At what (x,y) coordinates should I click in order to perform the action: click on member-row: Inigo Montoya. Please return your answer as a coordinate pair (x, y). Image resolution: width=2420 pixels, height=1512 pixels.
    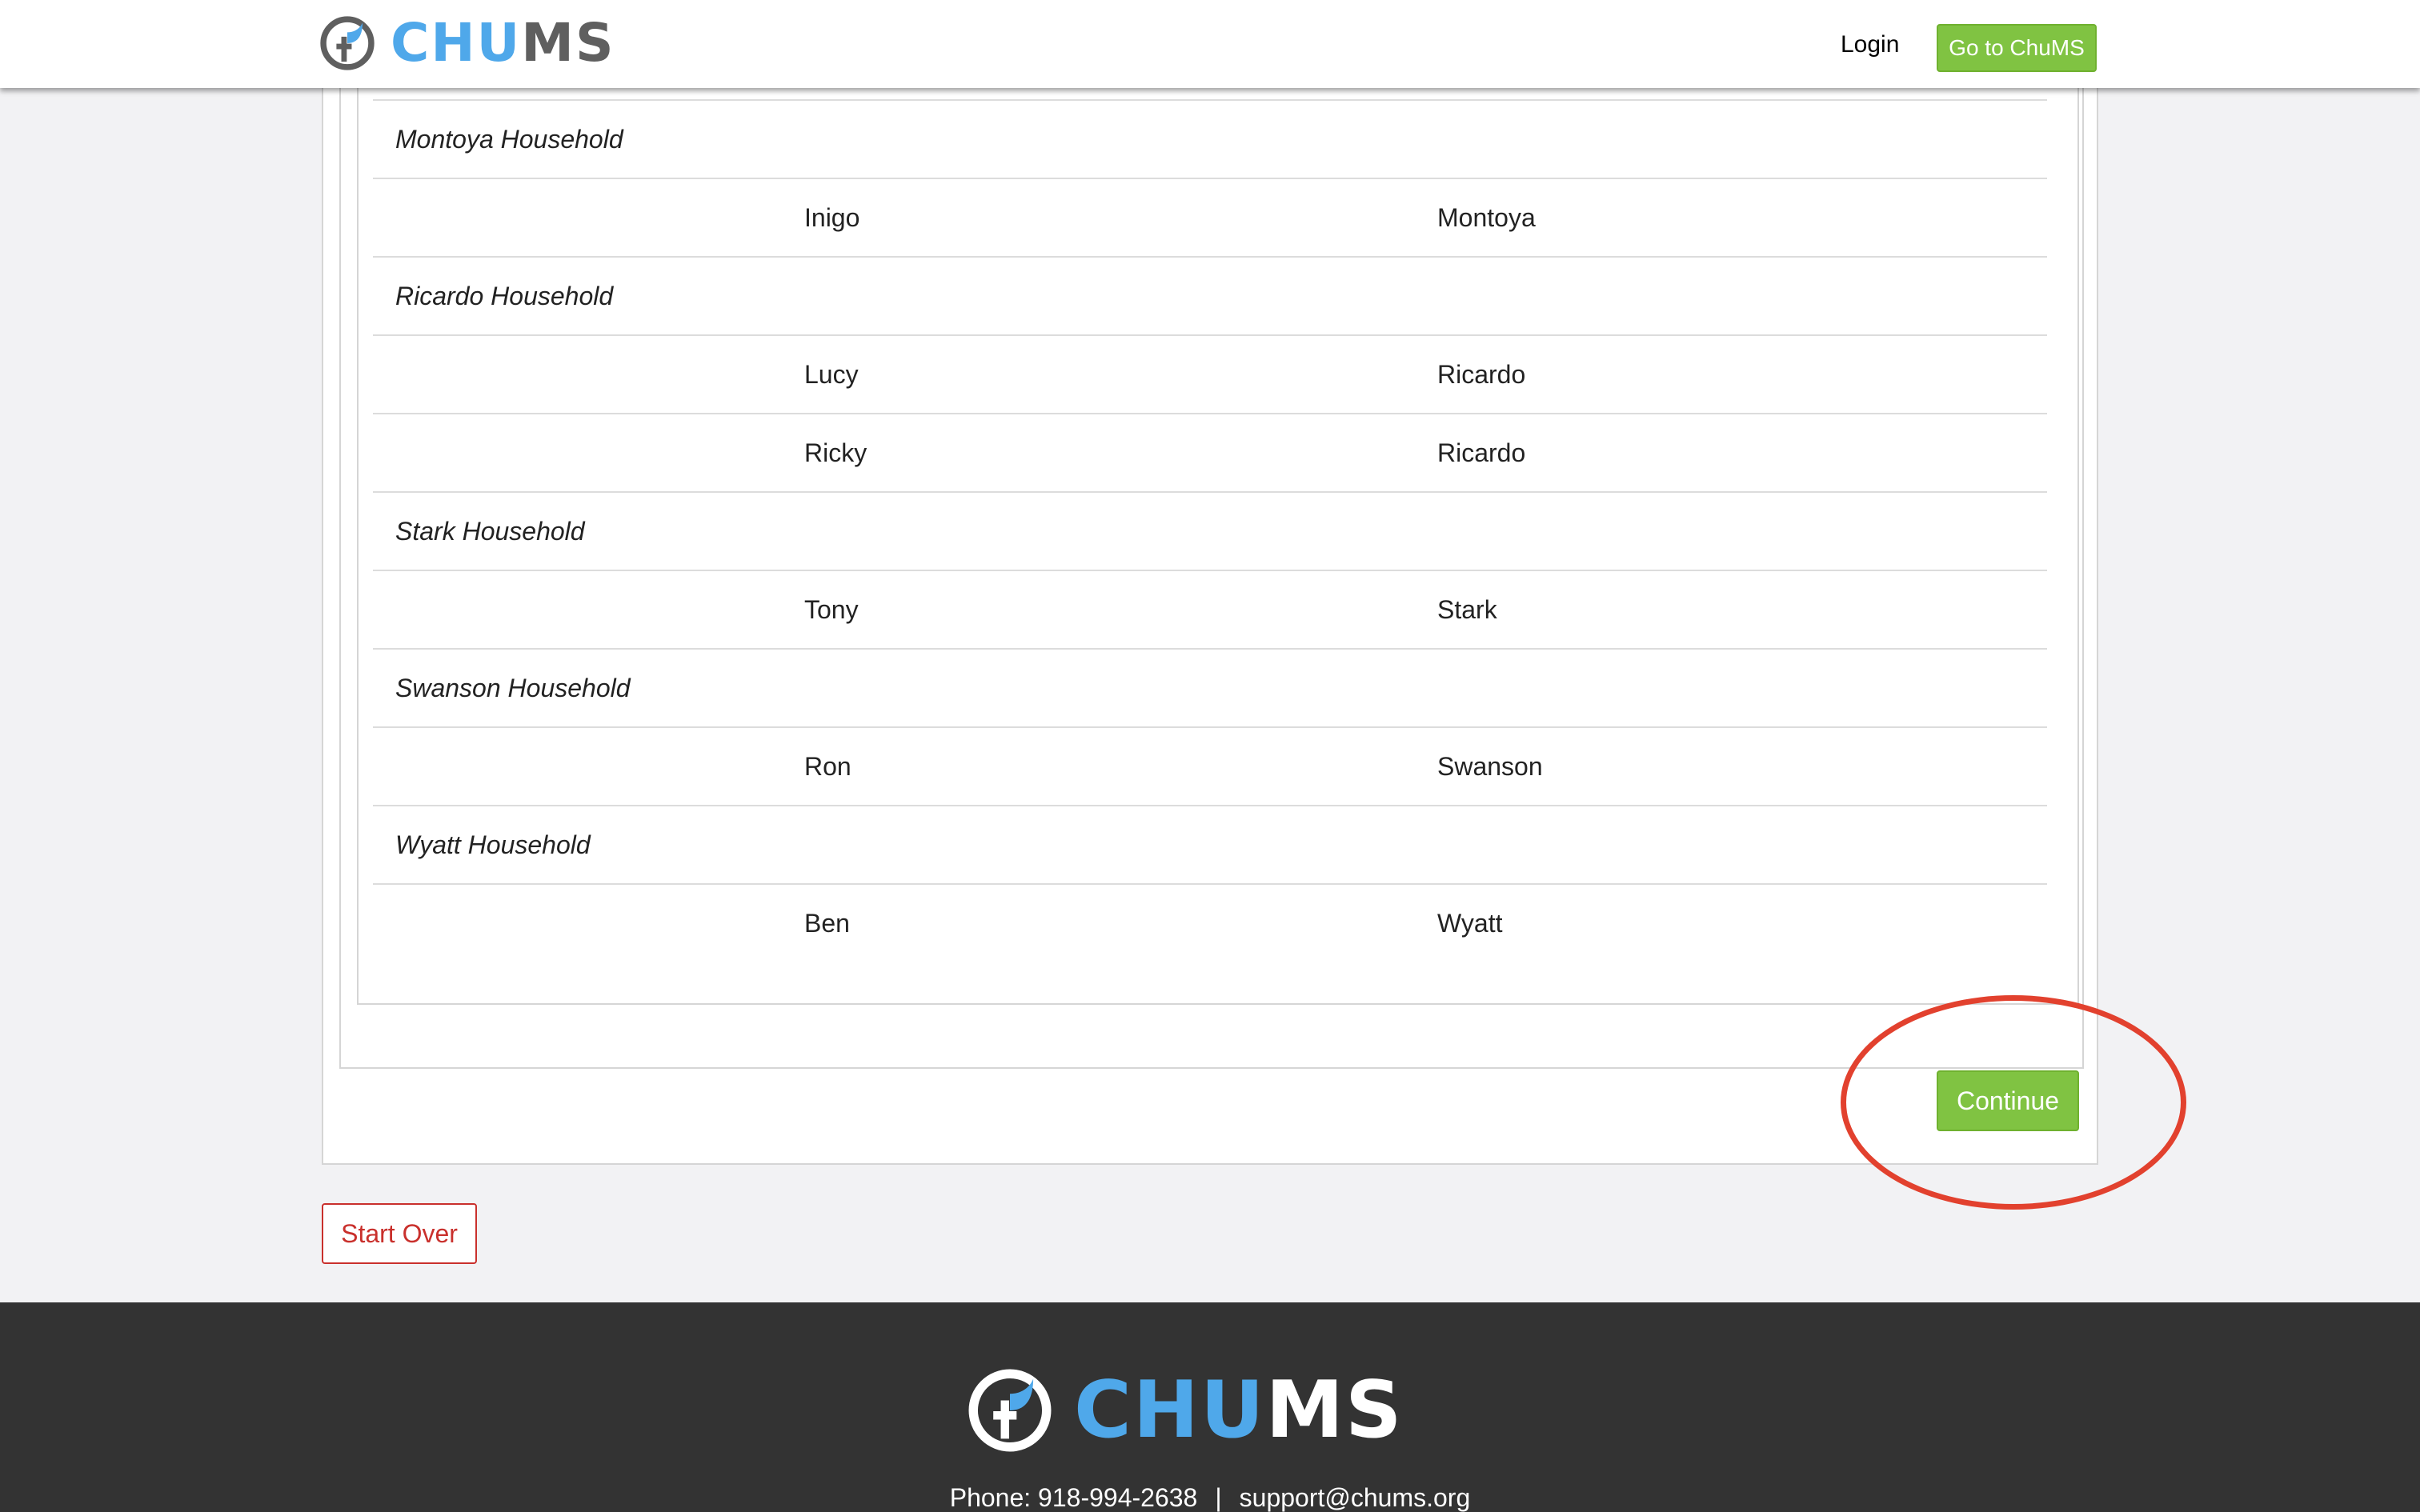
    Looking at the image, I should click on (1210, 217).